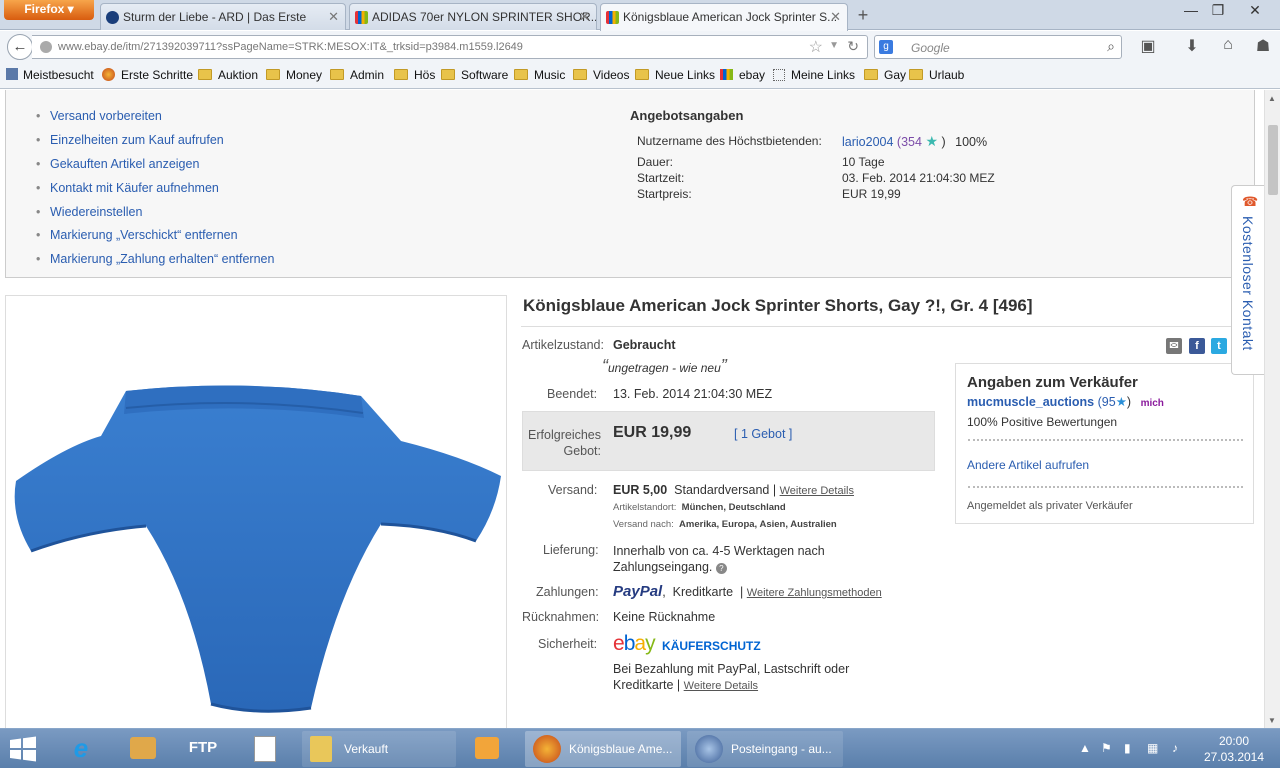 The height and width of the screenshot is (768, 1280). Describe the element at coordinates (1106, 748) in the screenshot. I see `flag-icon: ⚑` at that location.